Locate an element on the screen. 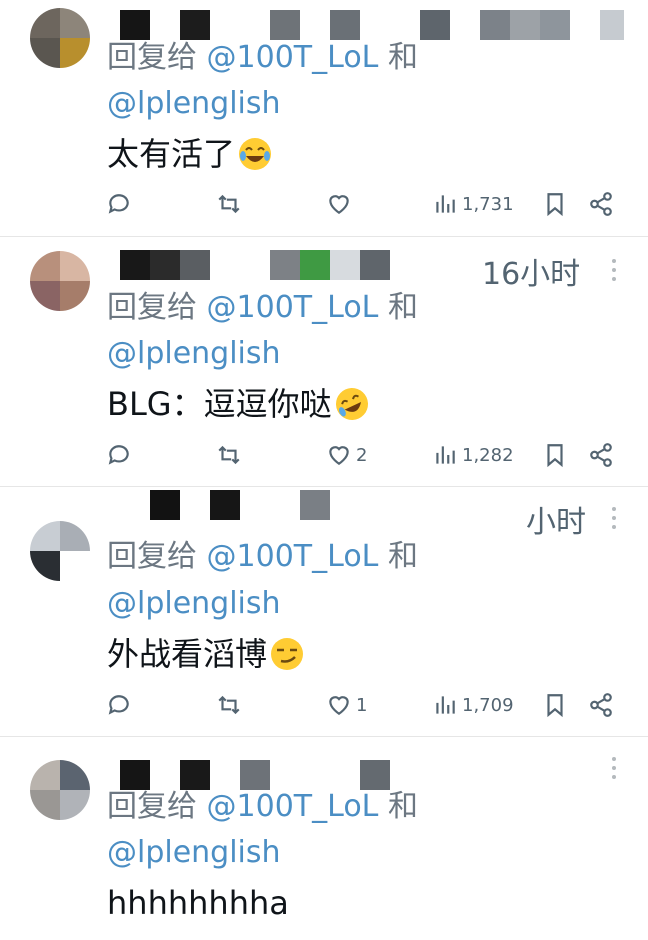 The image size is (648, 940). tears-of-joy-emoji is located at coordinates (255, 154).